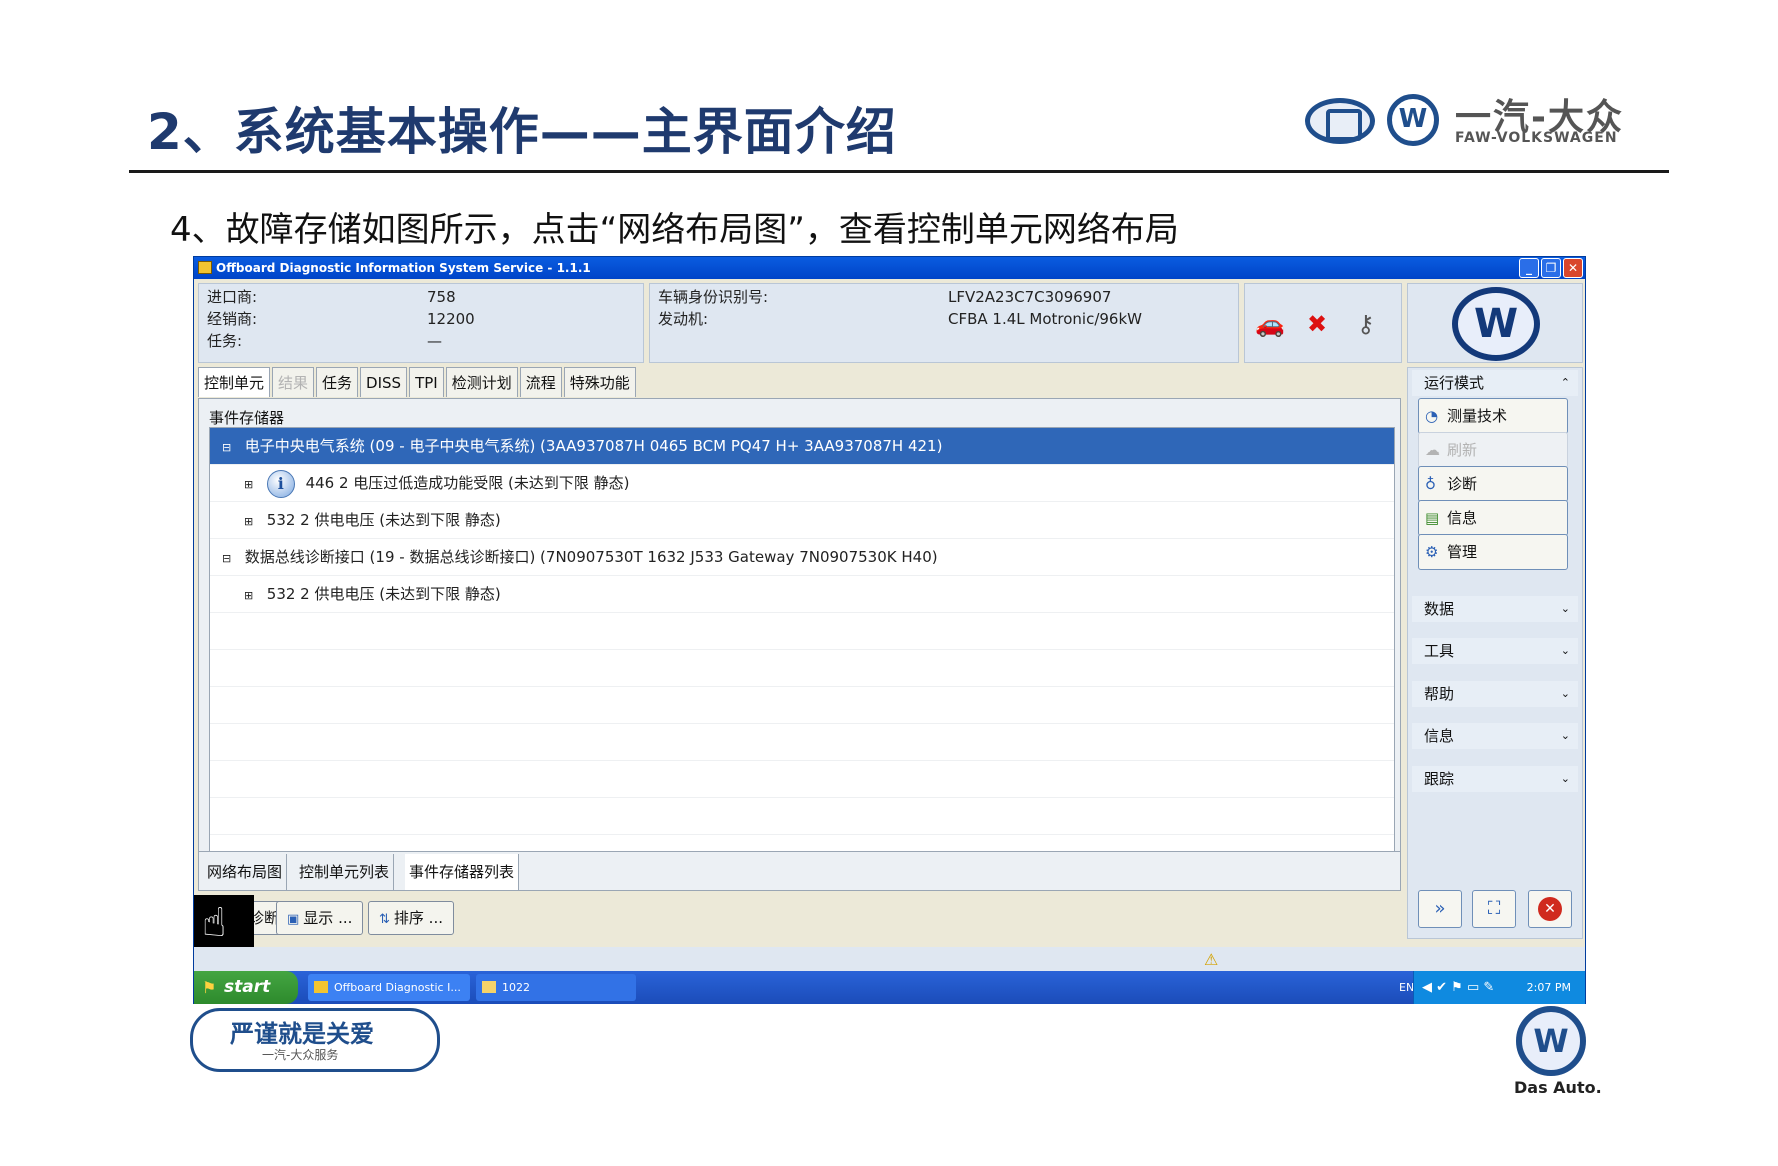  Describe the element at coordinates (1439, 779) in the screenshot. I see `section-label: 跟踪` at that location.